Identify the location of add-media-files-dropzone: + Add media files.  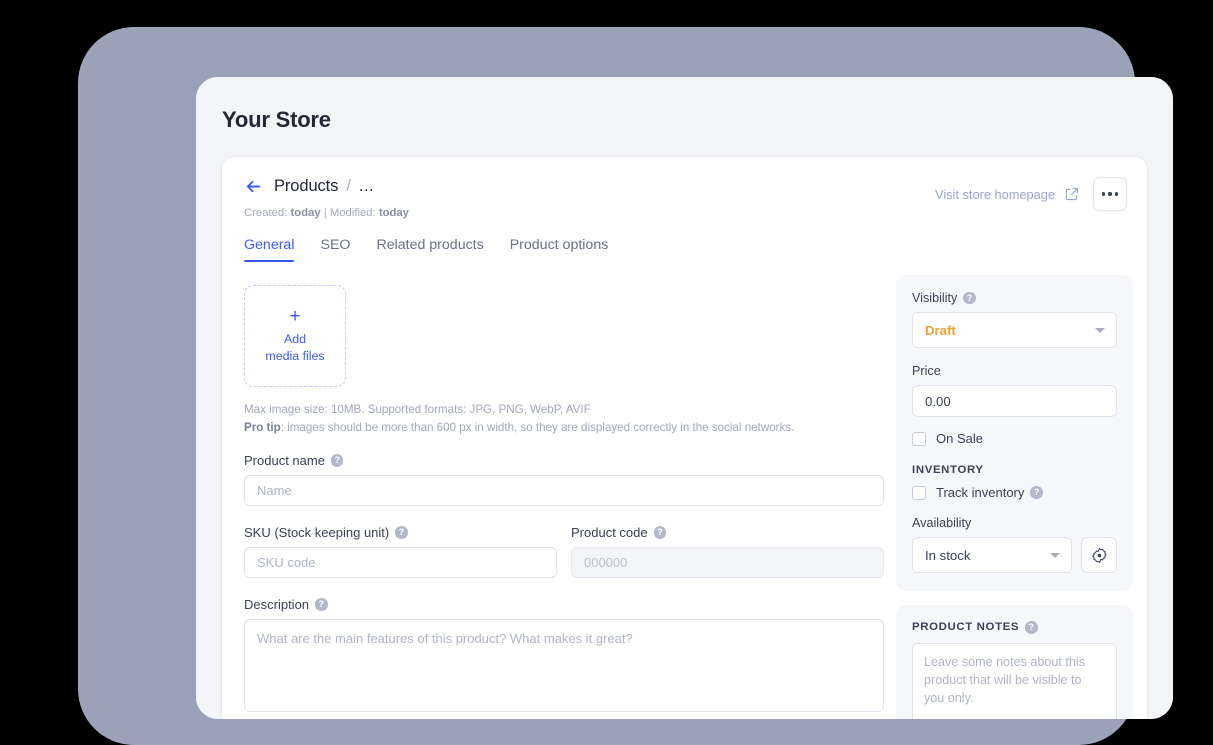
(295, 336).